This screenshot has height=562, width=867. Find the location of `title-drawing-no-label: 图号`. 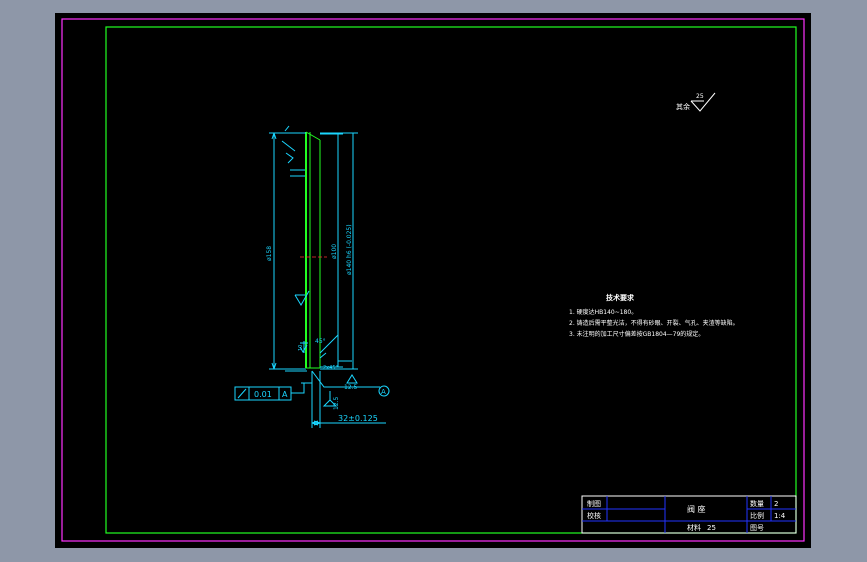

title-drawing-no-label: 图号 is located at coordinates (757, 528).